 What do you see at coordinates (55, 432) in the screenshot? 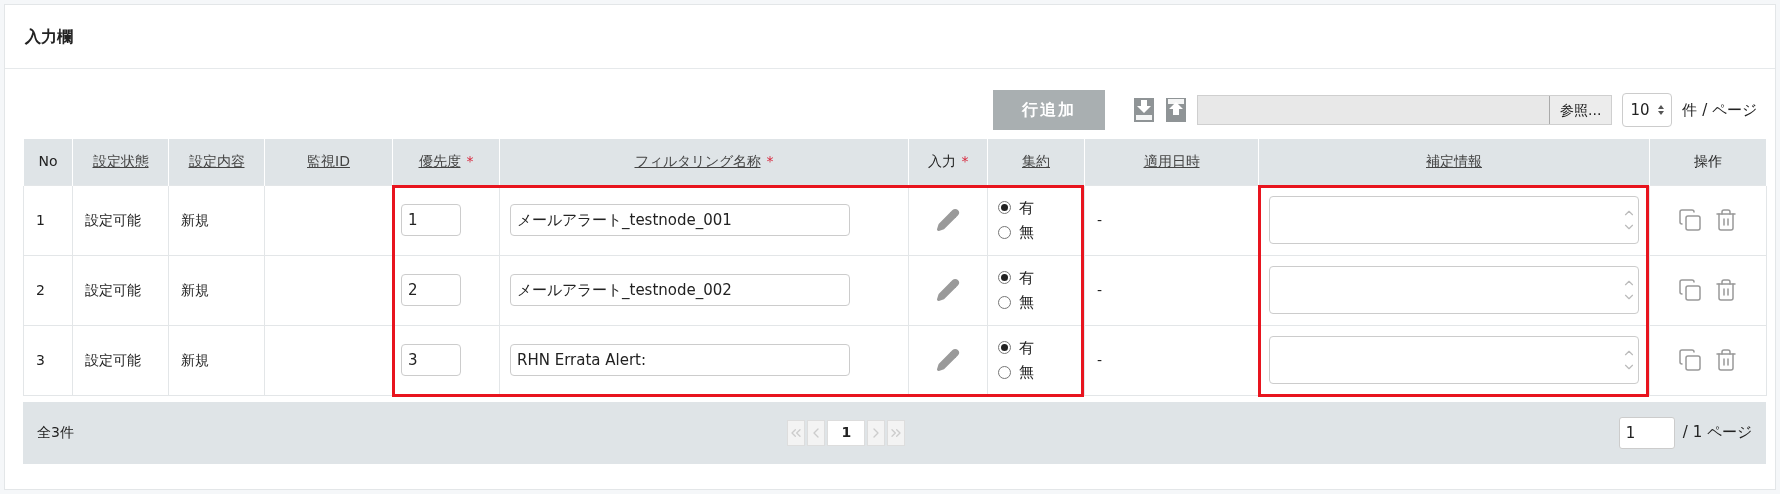
I see `total-count: 全3件` at bounding box center [55, 432].